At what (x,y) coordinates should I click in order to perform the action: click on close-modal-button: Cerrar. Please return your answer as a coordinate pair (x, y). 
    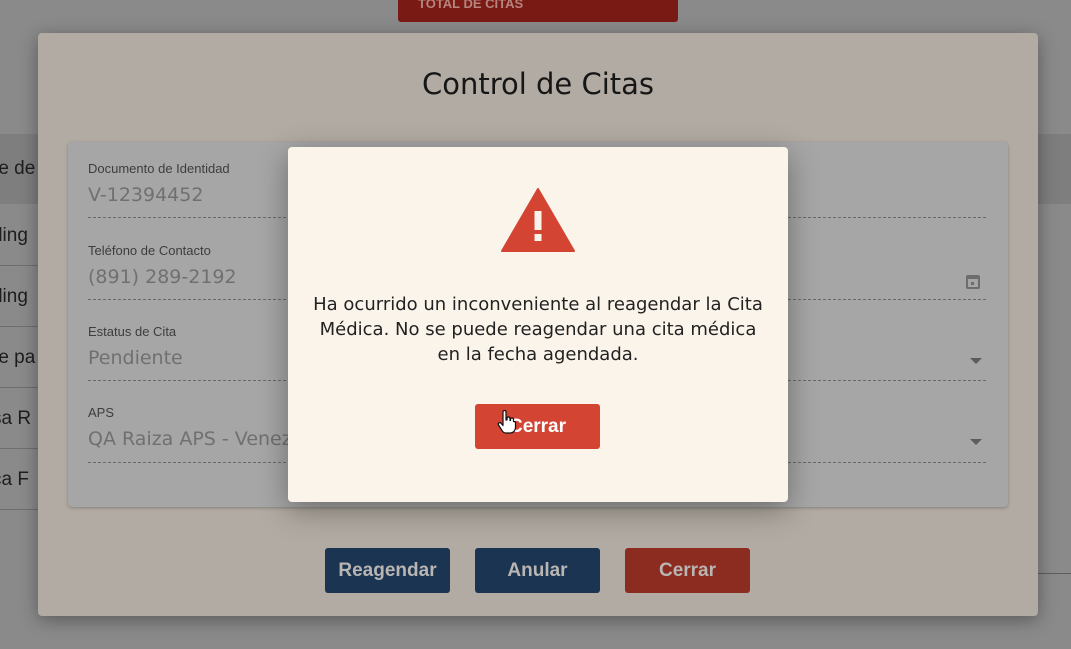
    Looking at the image, I should click on (687, 570).